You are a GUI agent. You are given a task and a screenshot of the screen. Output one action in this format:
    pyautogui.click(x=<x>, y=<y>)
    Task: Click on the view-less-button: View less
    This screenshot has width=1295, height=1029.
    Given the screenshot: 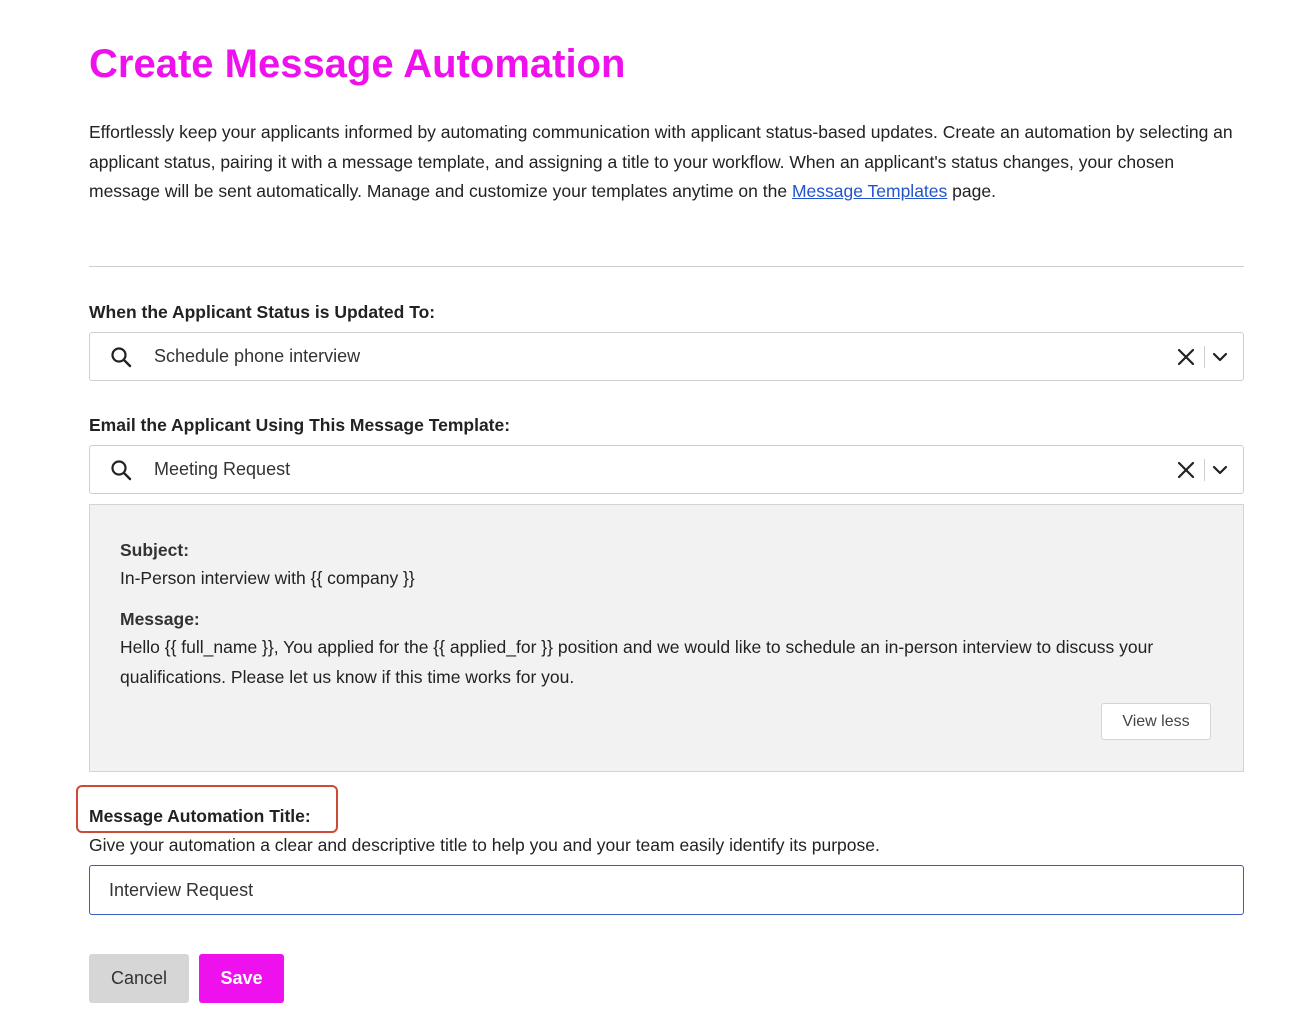 What is the action you would take?
    pyautogui.click(x=1156, y=721)
    